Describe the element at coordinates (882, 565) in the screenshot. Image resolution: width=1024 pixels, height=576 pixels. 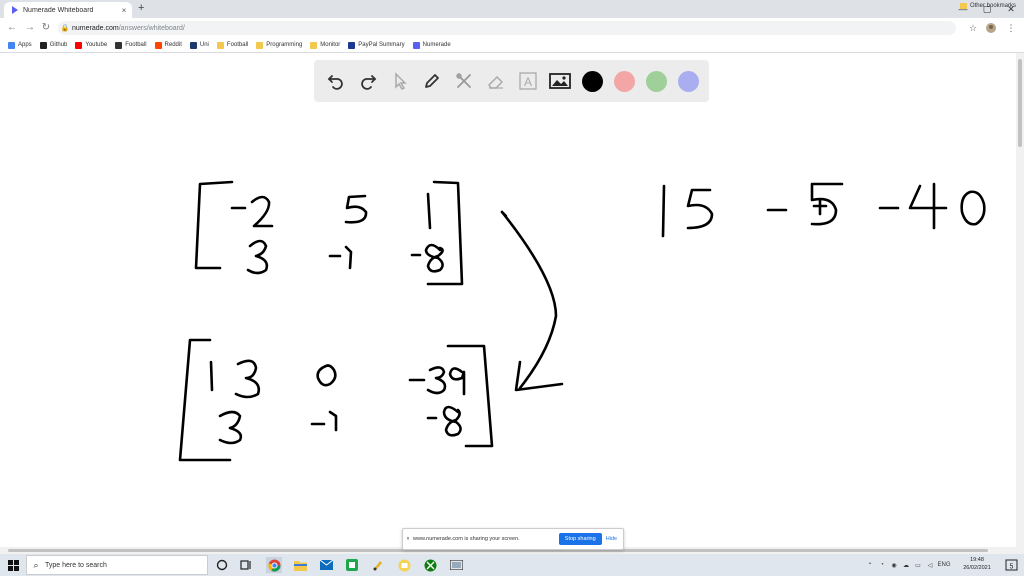
I see `tray-app-icon: ◔` at that location.